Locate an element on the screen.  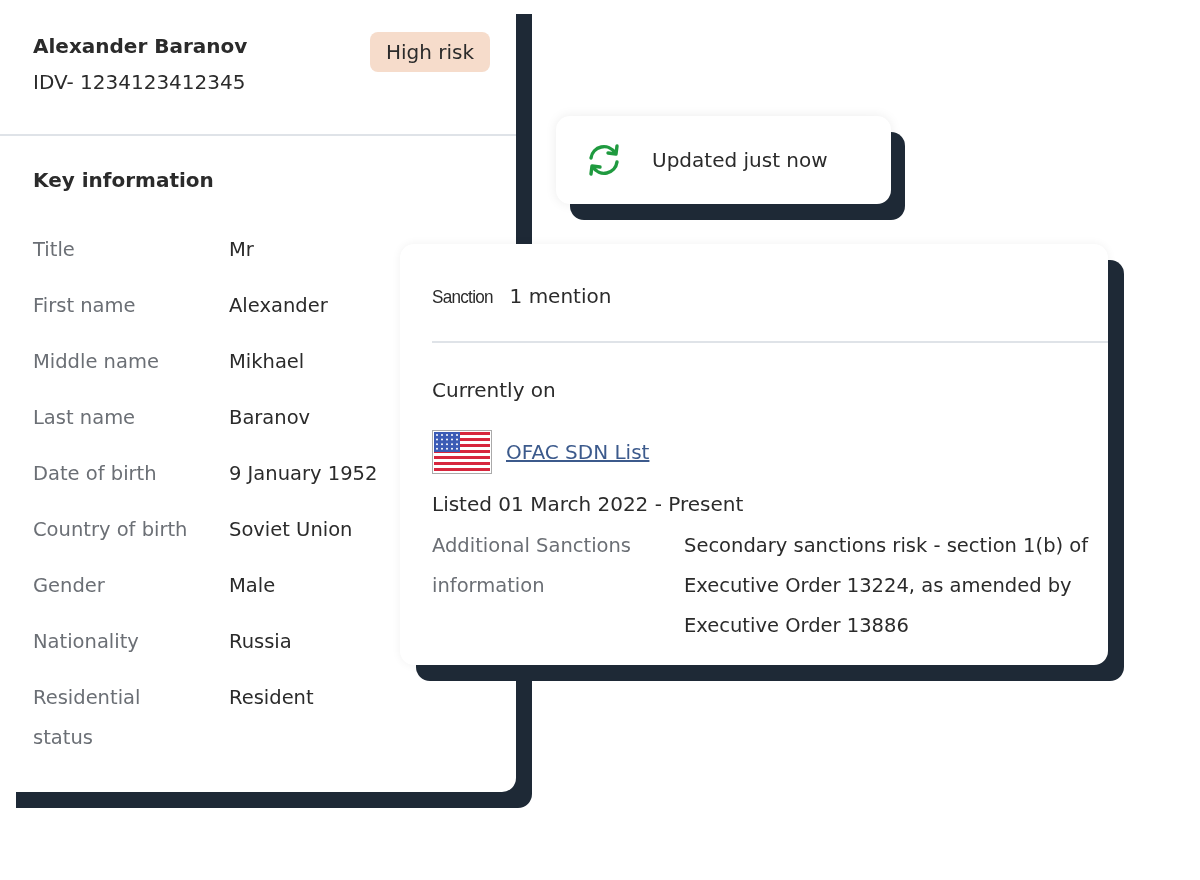
field-label: Middle name is located at coordinates (96, 362).